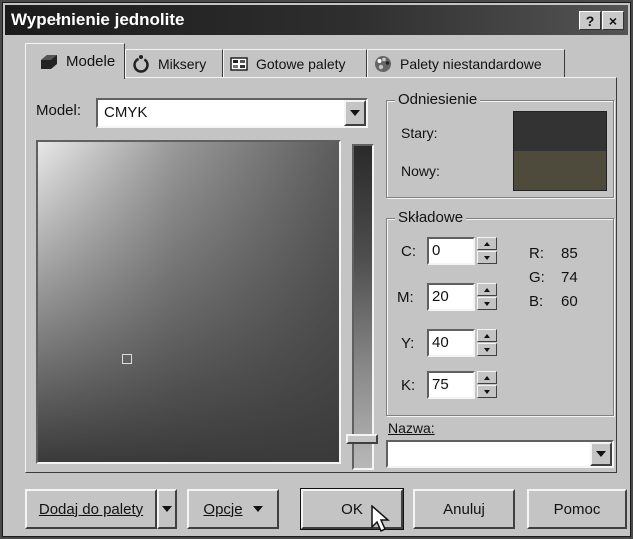 This screenshot has height=539, width=633. What do you see at coordinates (464, 509) in the screenshot?
I see `cancel-button: Anuluj` at bounding box center [464, 509].